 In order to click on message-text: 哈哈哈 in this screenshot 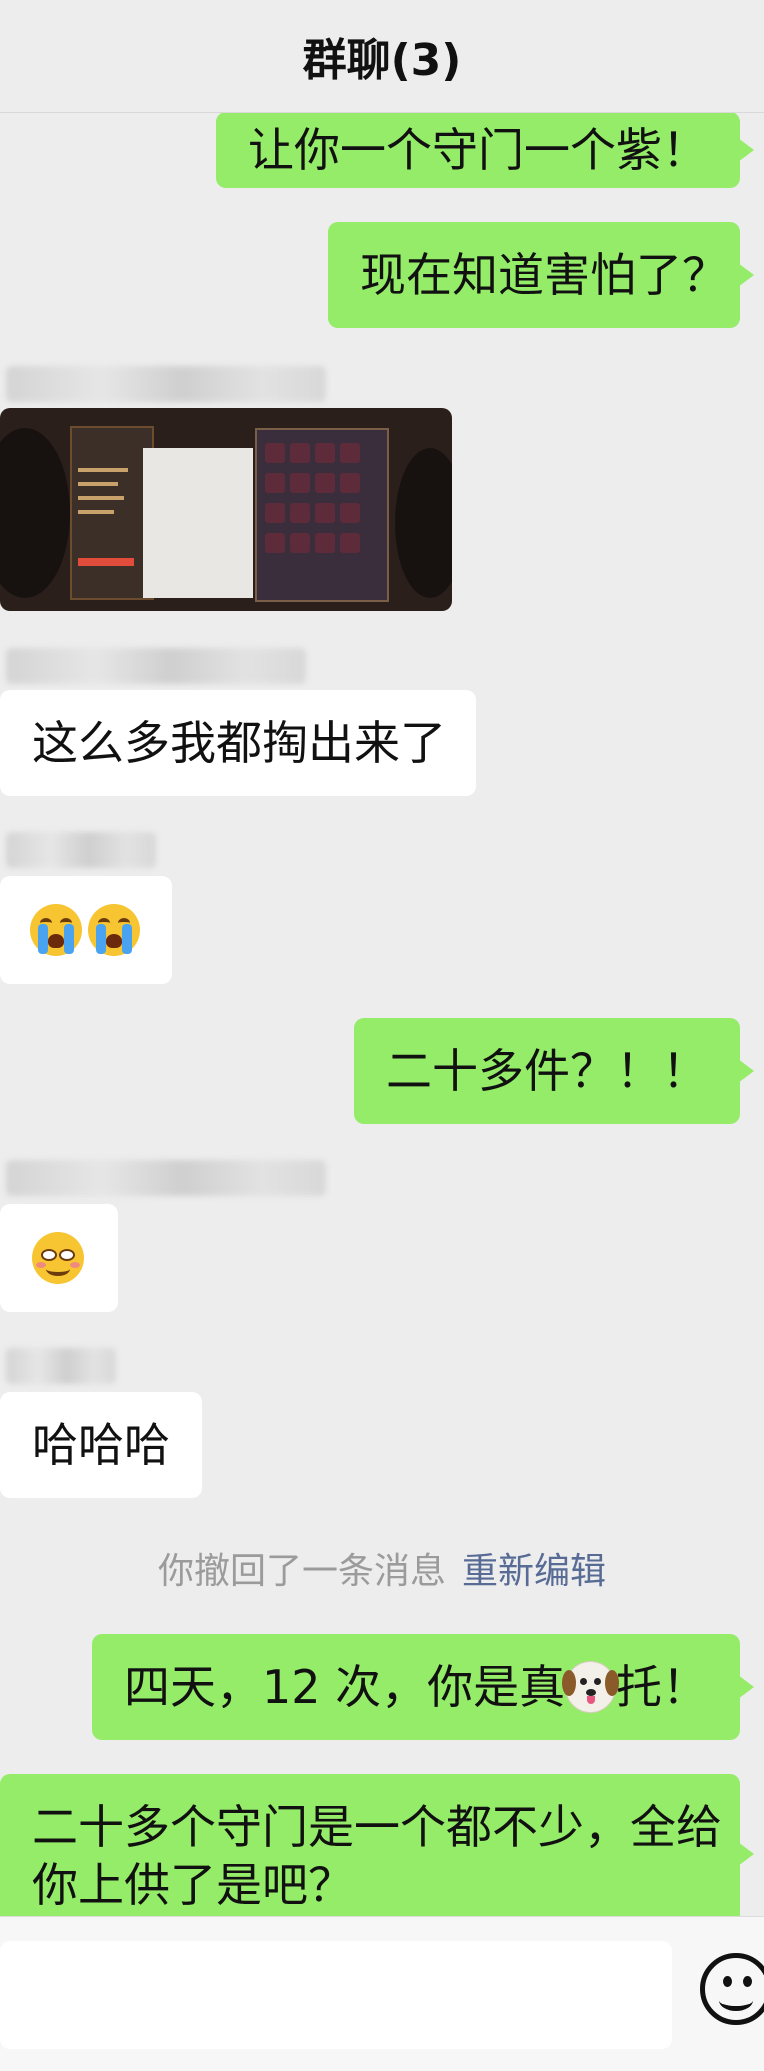, I will do `click(101, 1445)`.